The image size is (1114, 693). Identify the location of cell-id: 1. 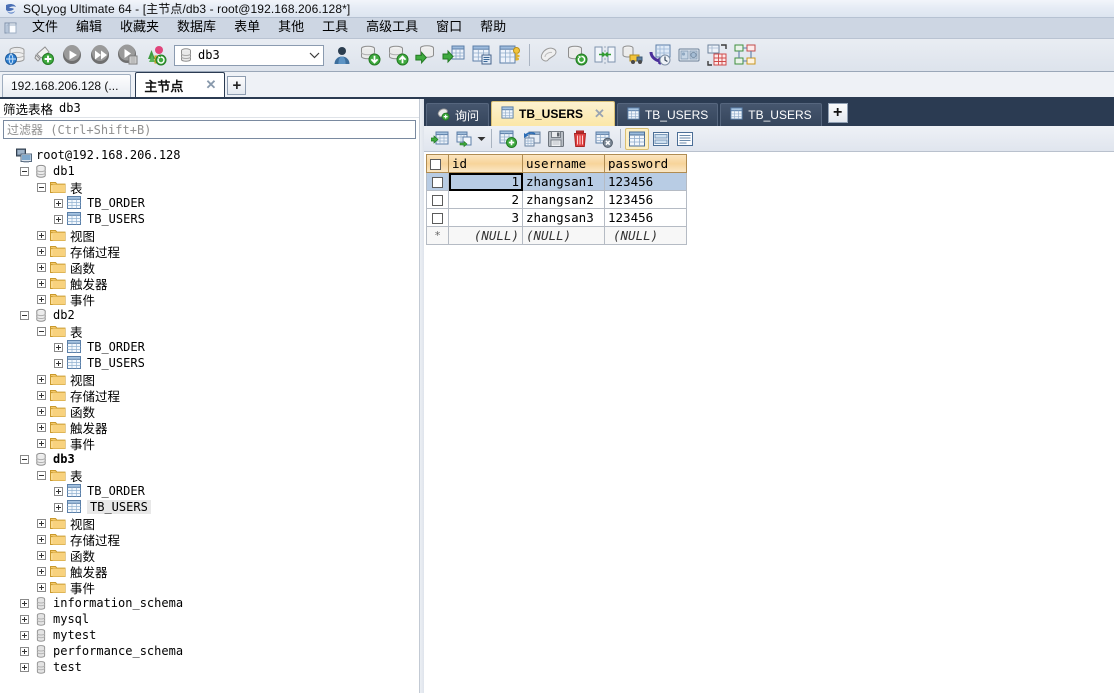
(485, 181).